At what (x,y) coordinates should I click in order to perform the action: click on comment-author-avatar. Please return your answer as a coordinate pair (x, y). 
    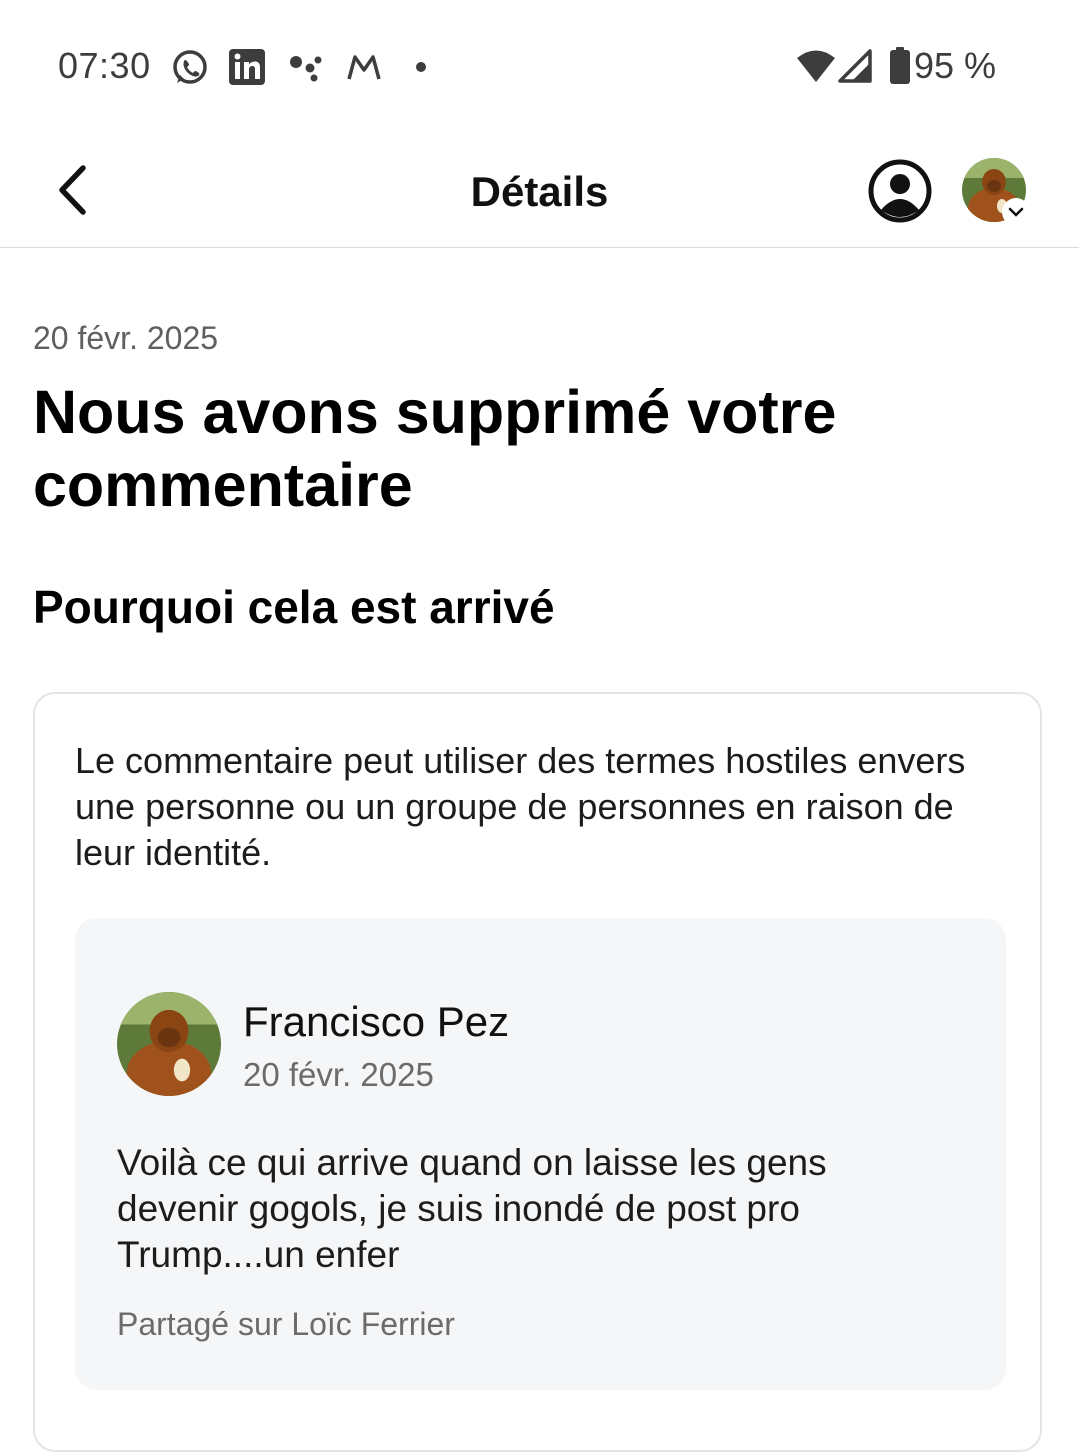
    Looking at the image, I should click on (169, 1044).